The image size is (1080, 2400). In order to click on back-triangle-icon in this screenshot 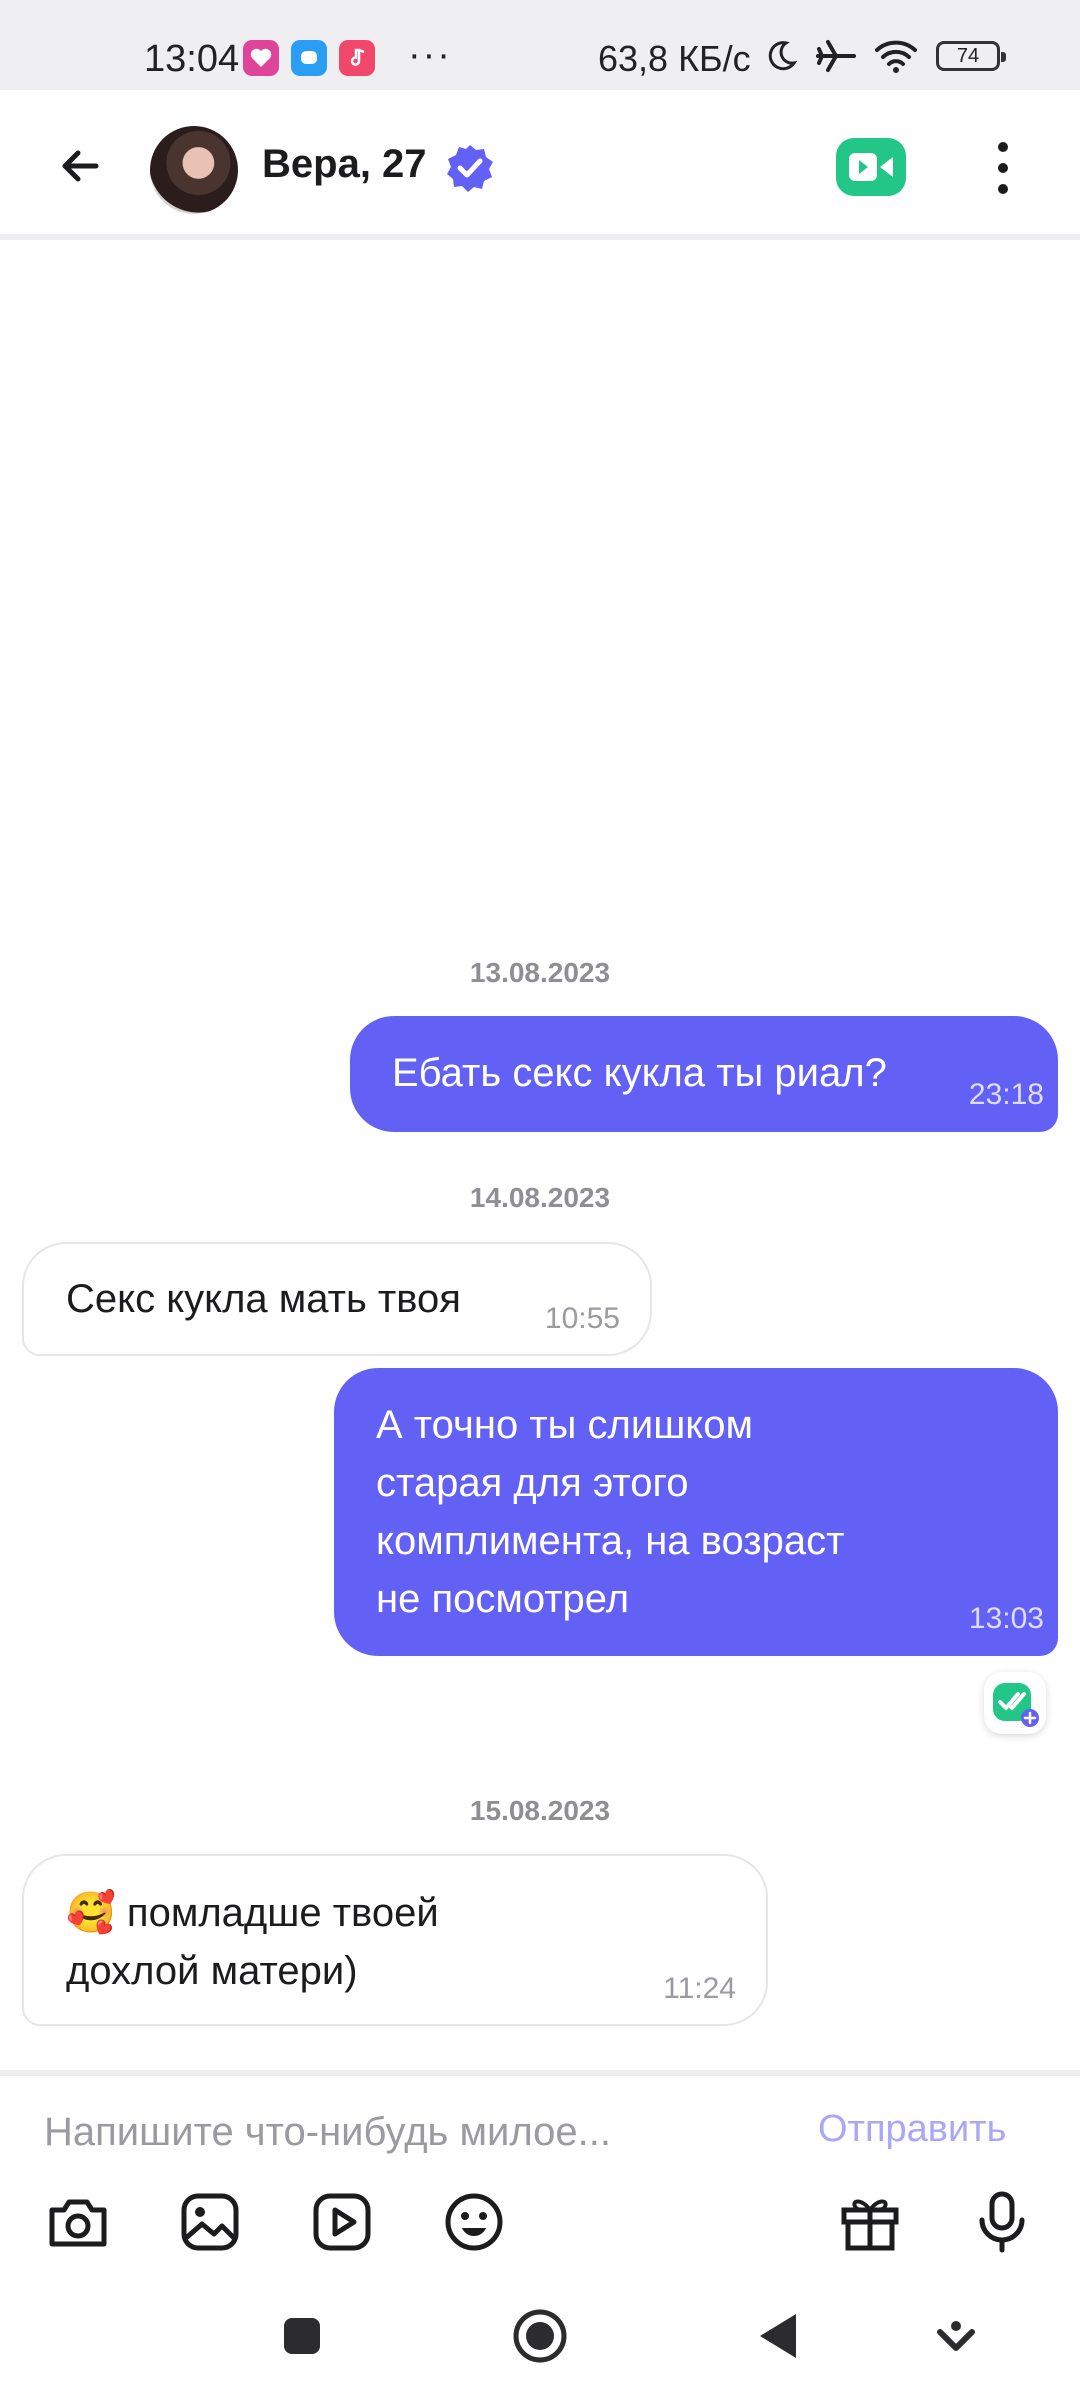, I will do `click(778, 2336)`.